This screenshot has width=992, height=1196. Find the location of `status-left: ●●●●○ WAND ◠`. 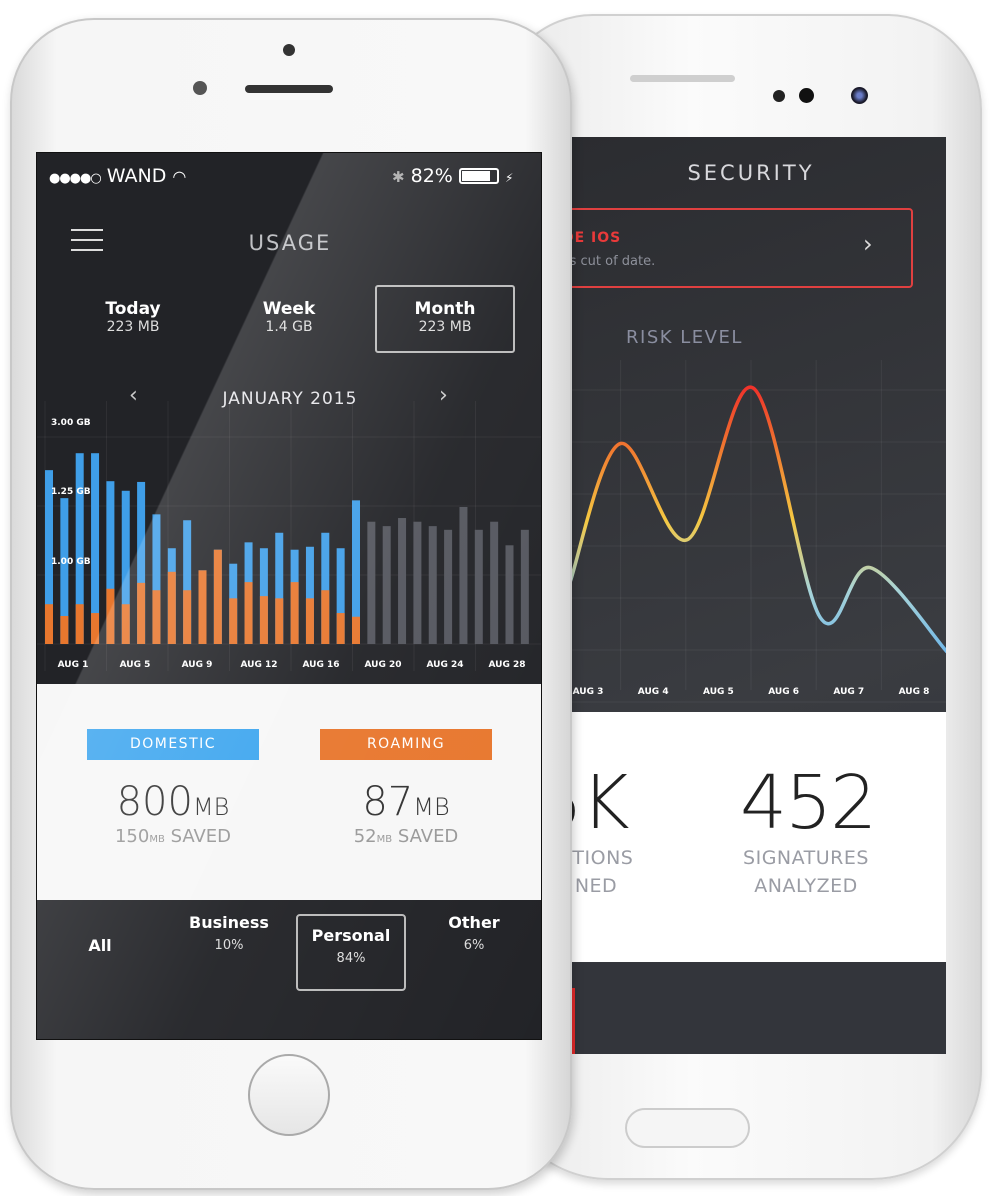

status-left: ●●●●○ WAND ◠ is located at coordinates (117, 176).